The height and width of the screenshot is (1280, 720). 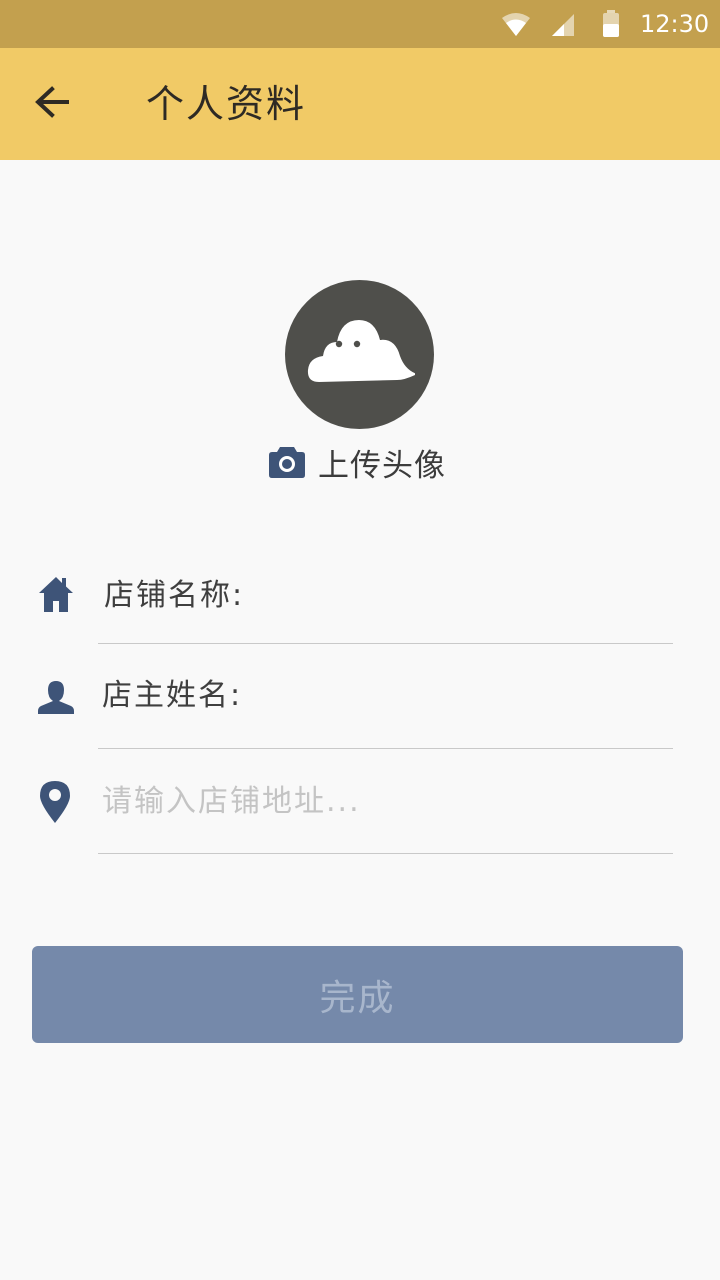 I want to click on back-button, so click(x=52, y=104).